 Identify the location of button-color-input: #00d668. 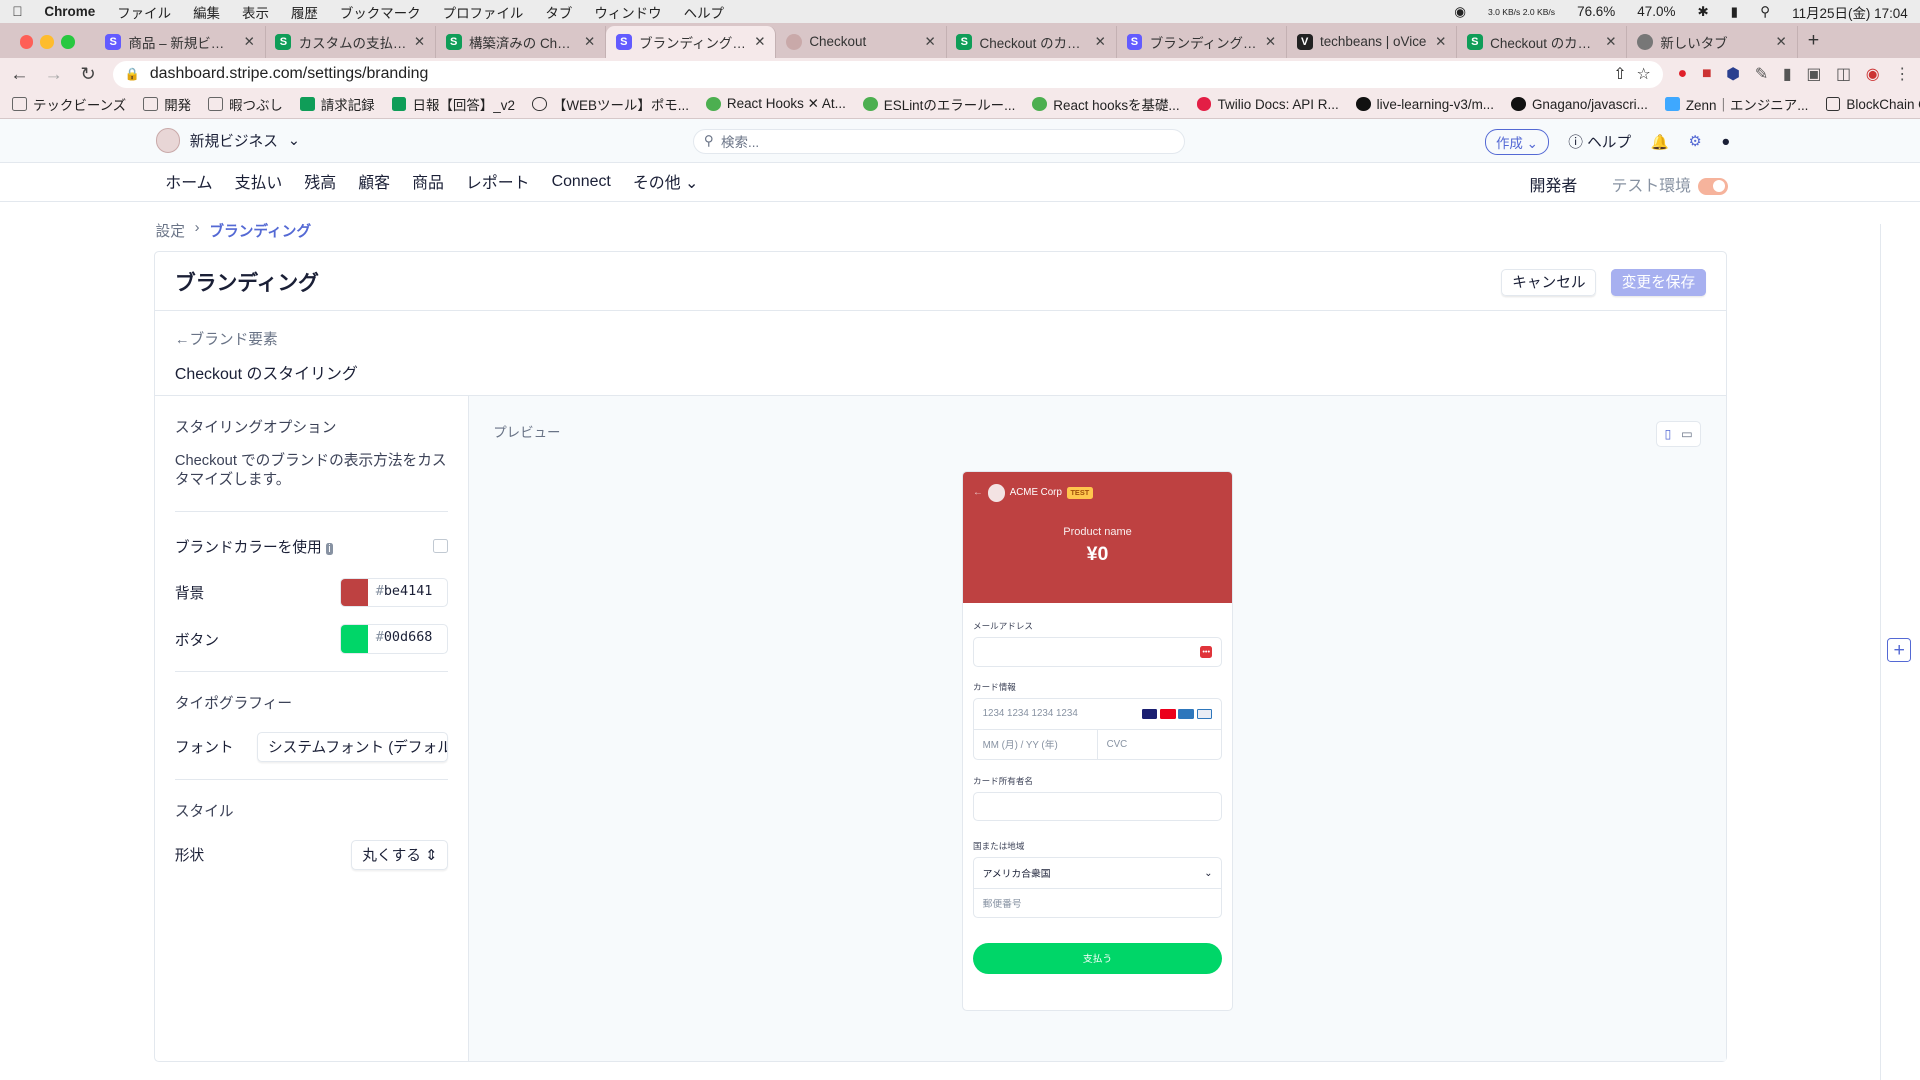
(394, 639).